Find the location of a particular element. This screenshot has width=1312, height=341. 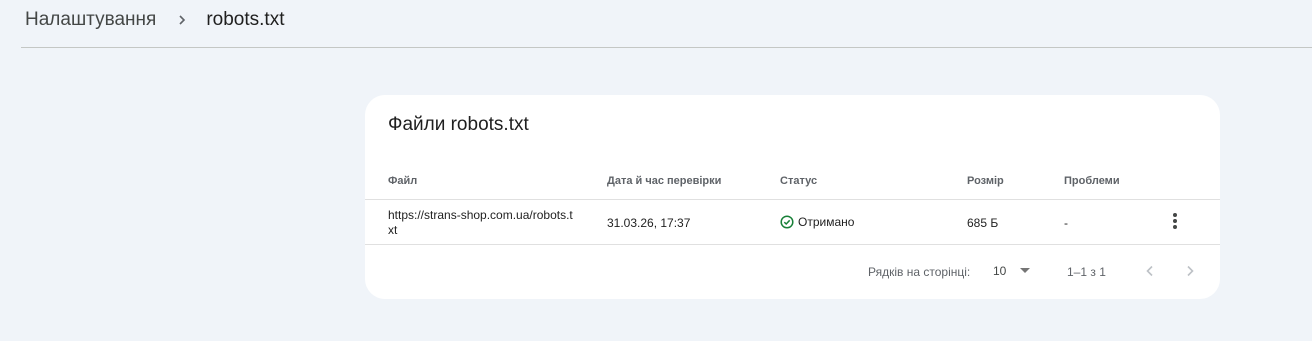

breadcrumb: Налаштування robots.txt is located at coordinates (154, 20).